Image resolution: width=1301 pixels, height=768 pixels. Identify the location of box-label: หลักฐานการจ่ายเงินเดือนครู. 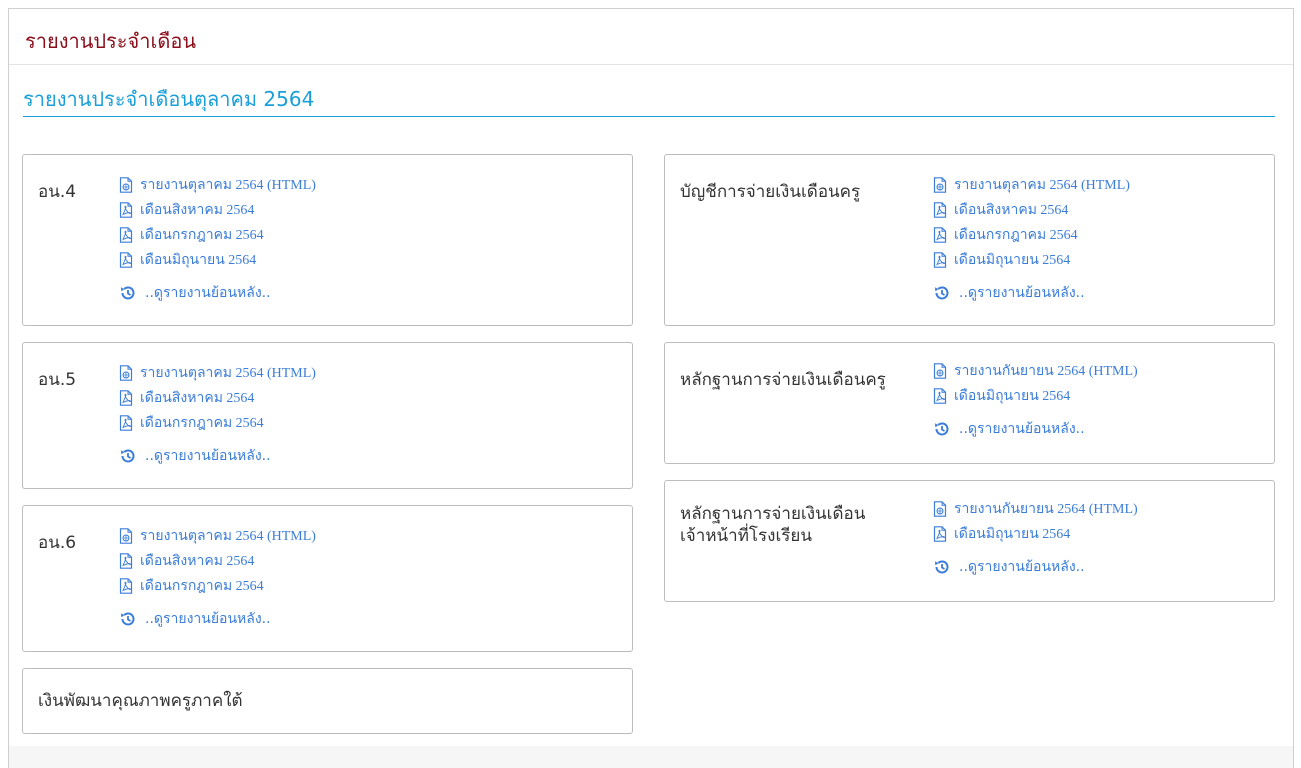
(783, 380).